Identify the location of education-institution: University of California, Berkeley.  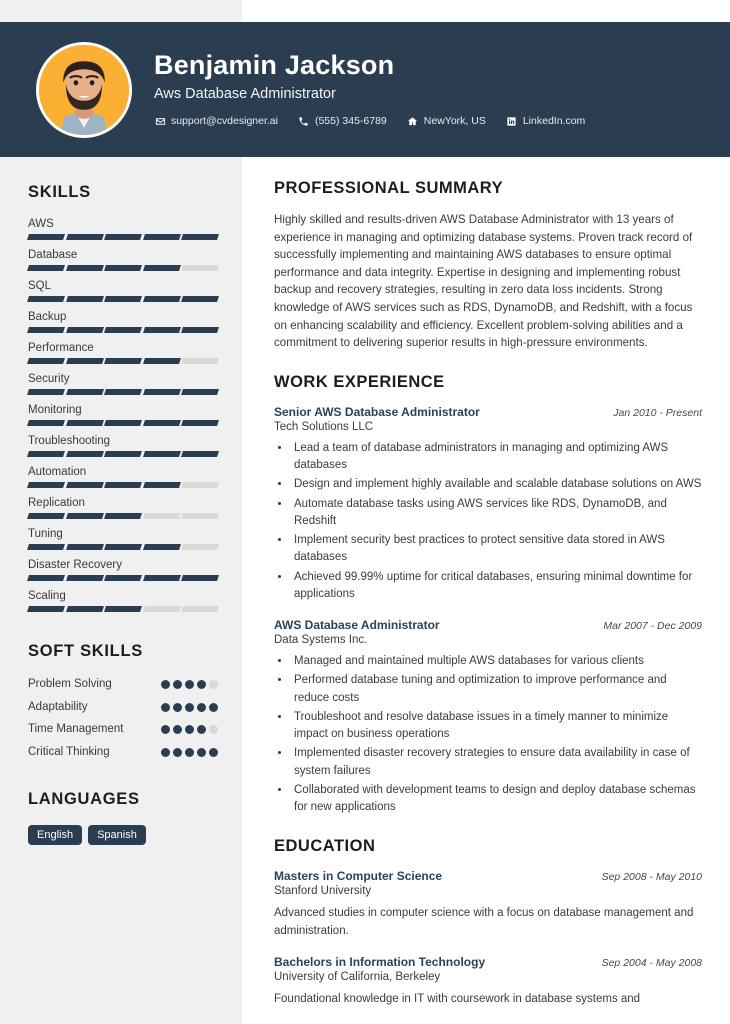
(357, 976).